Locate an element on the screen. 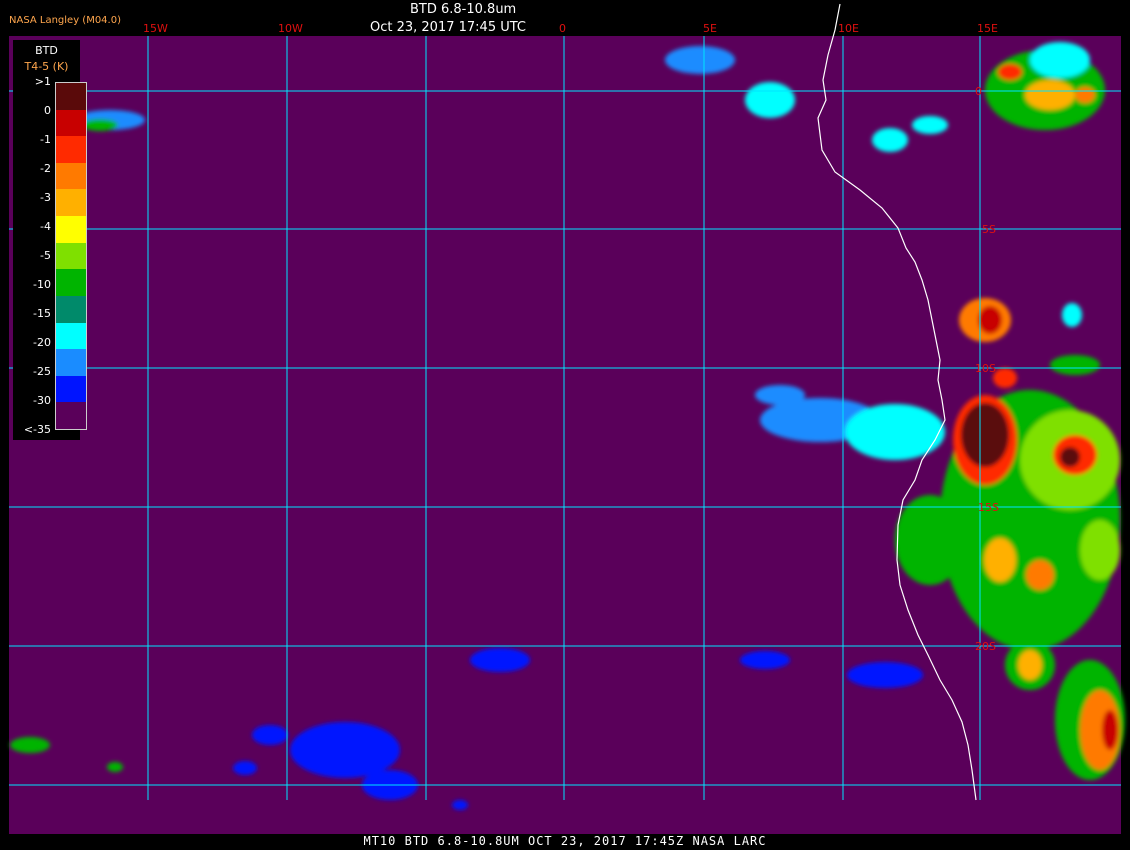 Image resolution: width=1130 pixels, height=850 pixels. longitude-labels: 15W 10W 0 5E 10E 15E is located at coordinates (570, 28).